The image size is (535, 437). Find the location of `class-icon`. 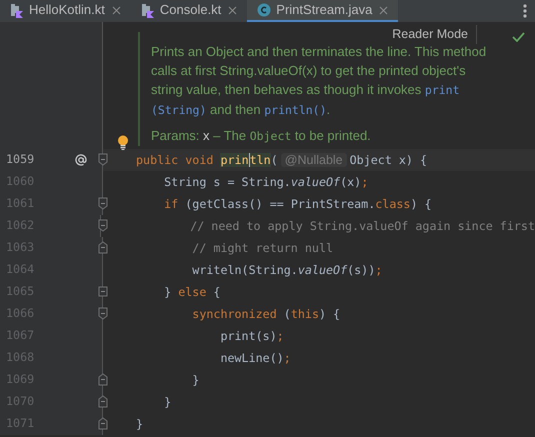

class-icon is located at coordinates (264, 10).